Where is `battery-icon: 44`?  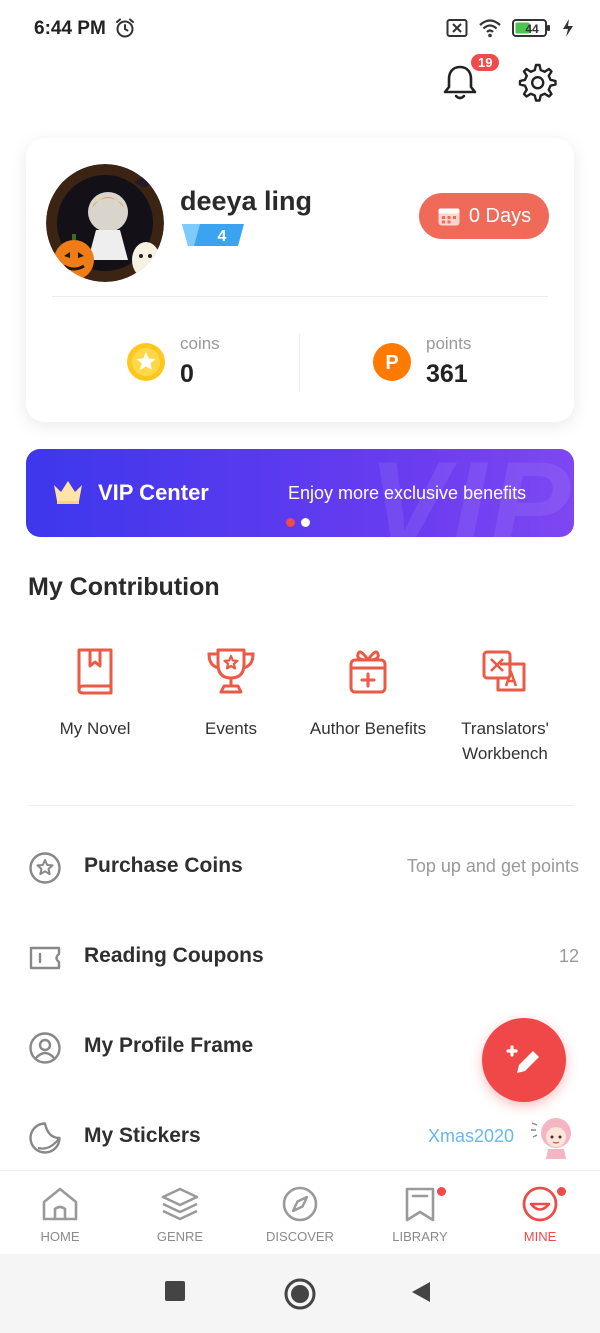 battery-icon: 44 is located at coordinates (531, 28).